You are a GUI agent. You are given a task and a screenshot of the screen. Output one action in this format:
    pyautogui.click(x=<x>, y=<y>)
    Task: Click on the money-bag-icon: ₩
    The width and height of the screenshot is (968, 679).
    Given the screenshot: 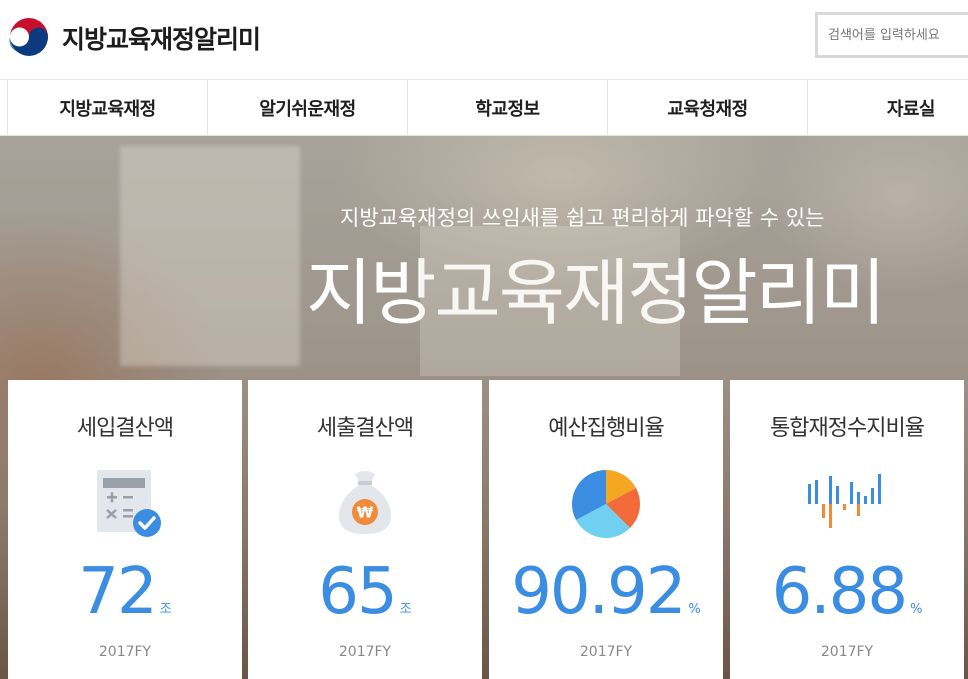 What is the action you would take?
    pyautogui.click(x=365, y=502)
    